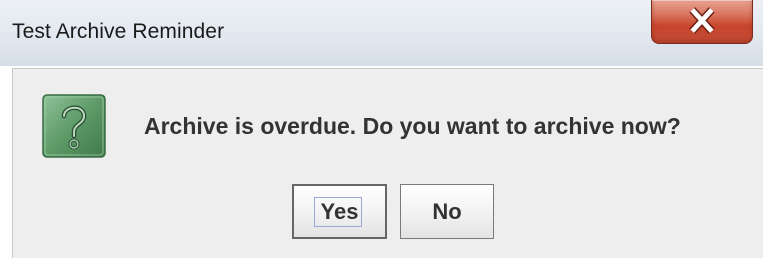  I want to click on bottom-edge, so click(387, 263).